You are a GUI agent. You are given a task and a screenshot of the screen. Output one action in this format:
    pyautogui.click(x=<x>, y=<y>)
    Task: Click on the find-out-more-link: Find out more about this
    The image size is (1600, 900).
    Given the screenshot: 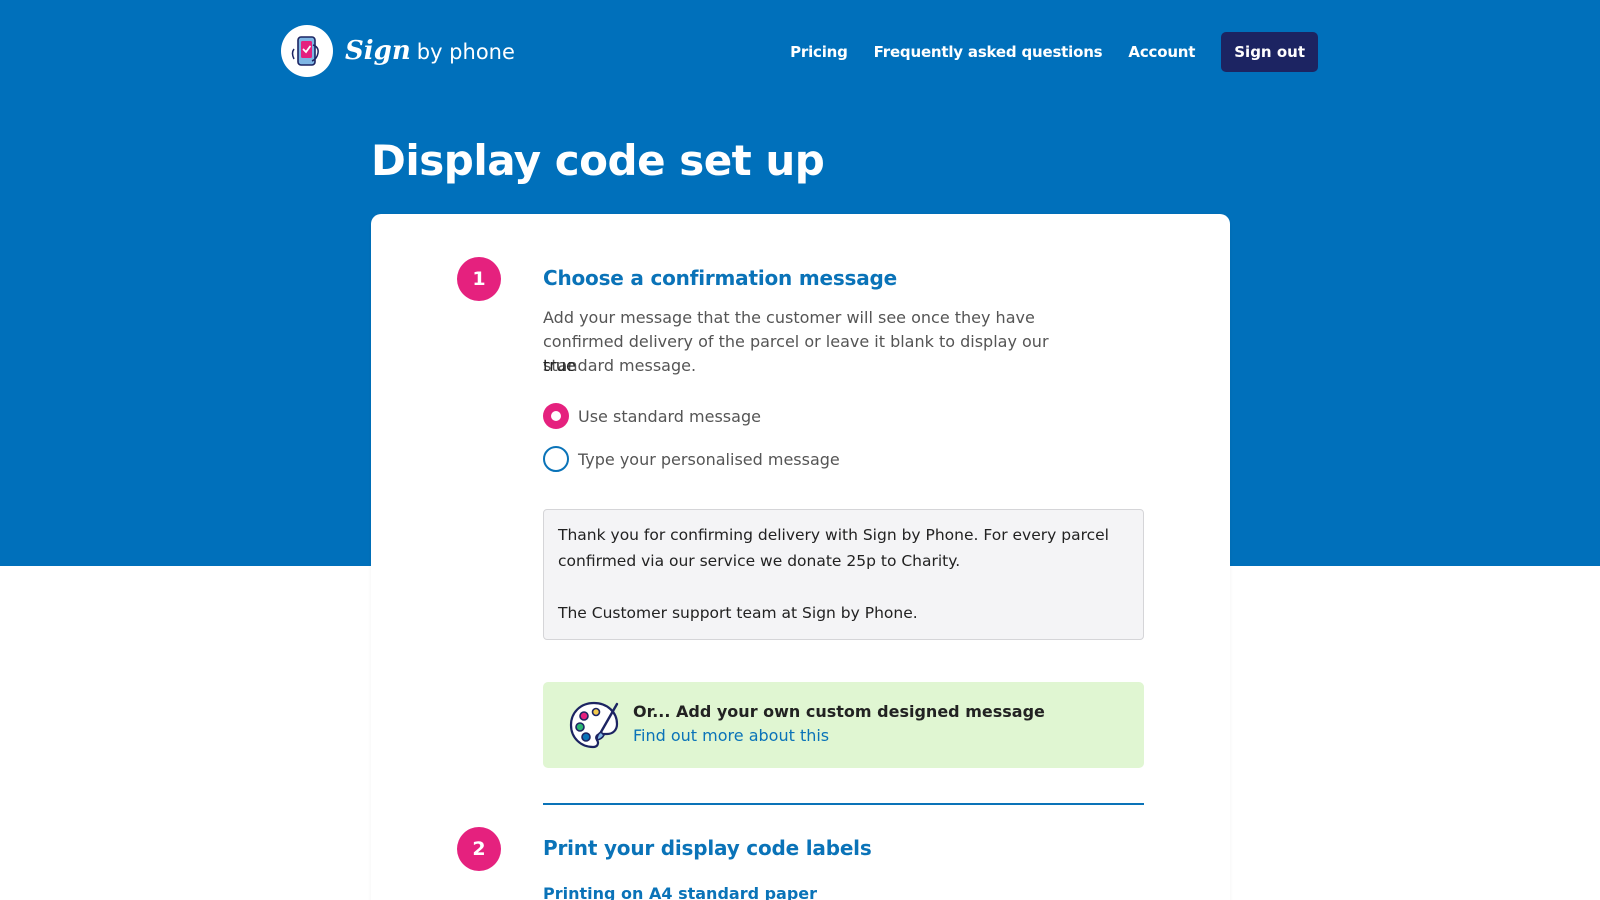 What is the action you would take?
    pyautogui.click(x=731, y=735)
    